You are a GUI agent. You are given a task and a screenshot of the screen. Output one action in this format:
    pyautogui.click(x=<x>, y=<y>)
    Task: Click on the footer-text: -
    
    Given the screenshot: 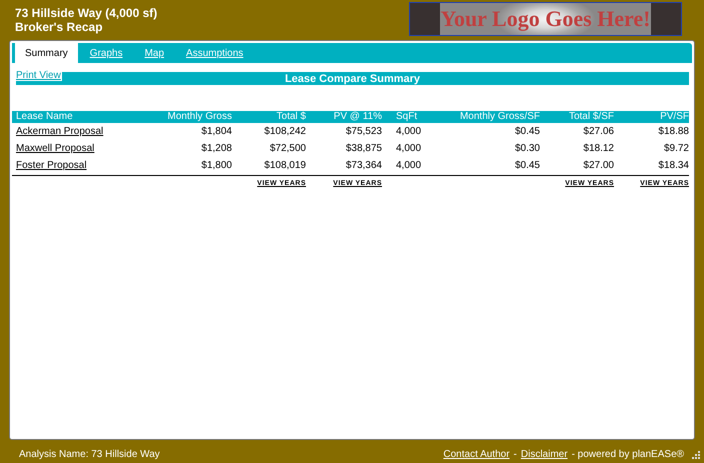 What is the action you would take?
    pyautogui.click(x=515, y=454)
    